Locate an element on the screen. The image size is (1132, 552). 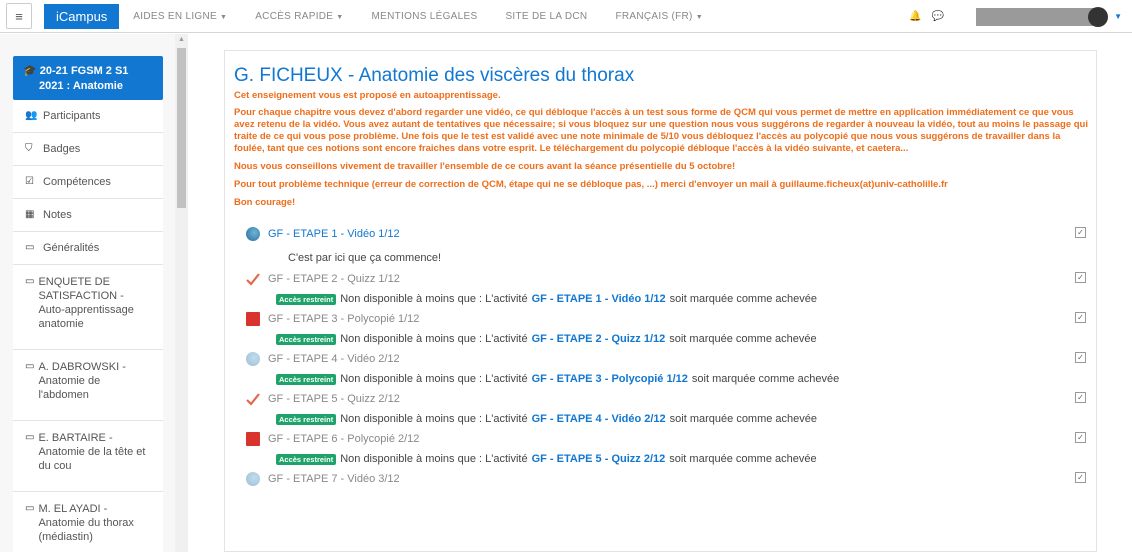
bell-icon: 🔔 is located at coordinates (915, 16).